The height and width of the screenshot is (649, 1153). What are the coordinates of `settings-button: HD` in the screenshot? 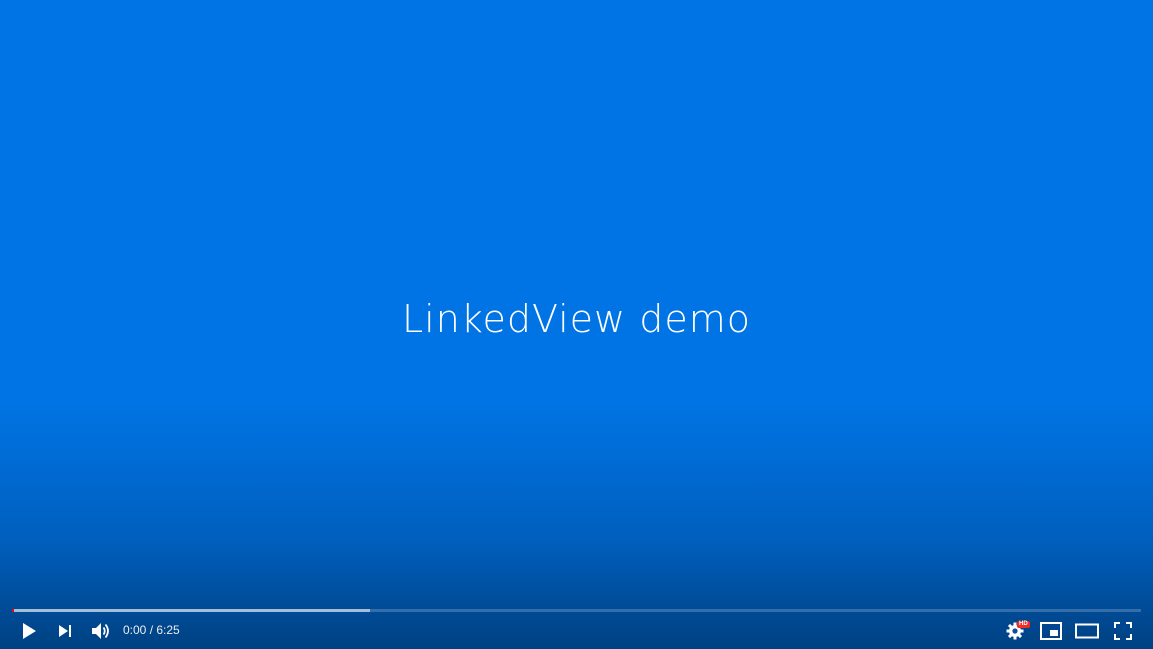 It's located at (1015, 631).